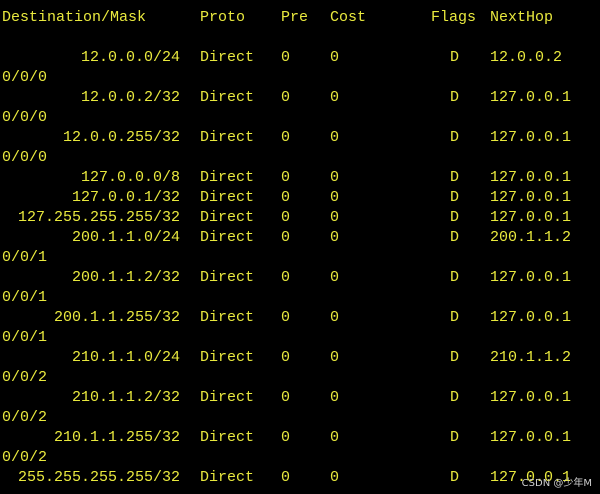 Image resolution: width=600 pixels, height=494 pixels. Describe the element at coordinates (116, 317) in the screenshot. I see `route-destination: 200.1.1.255/32` at that location.